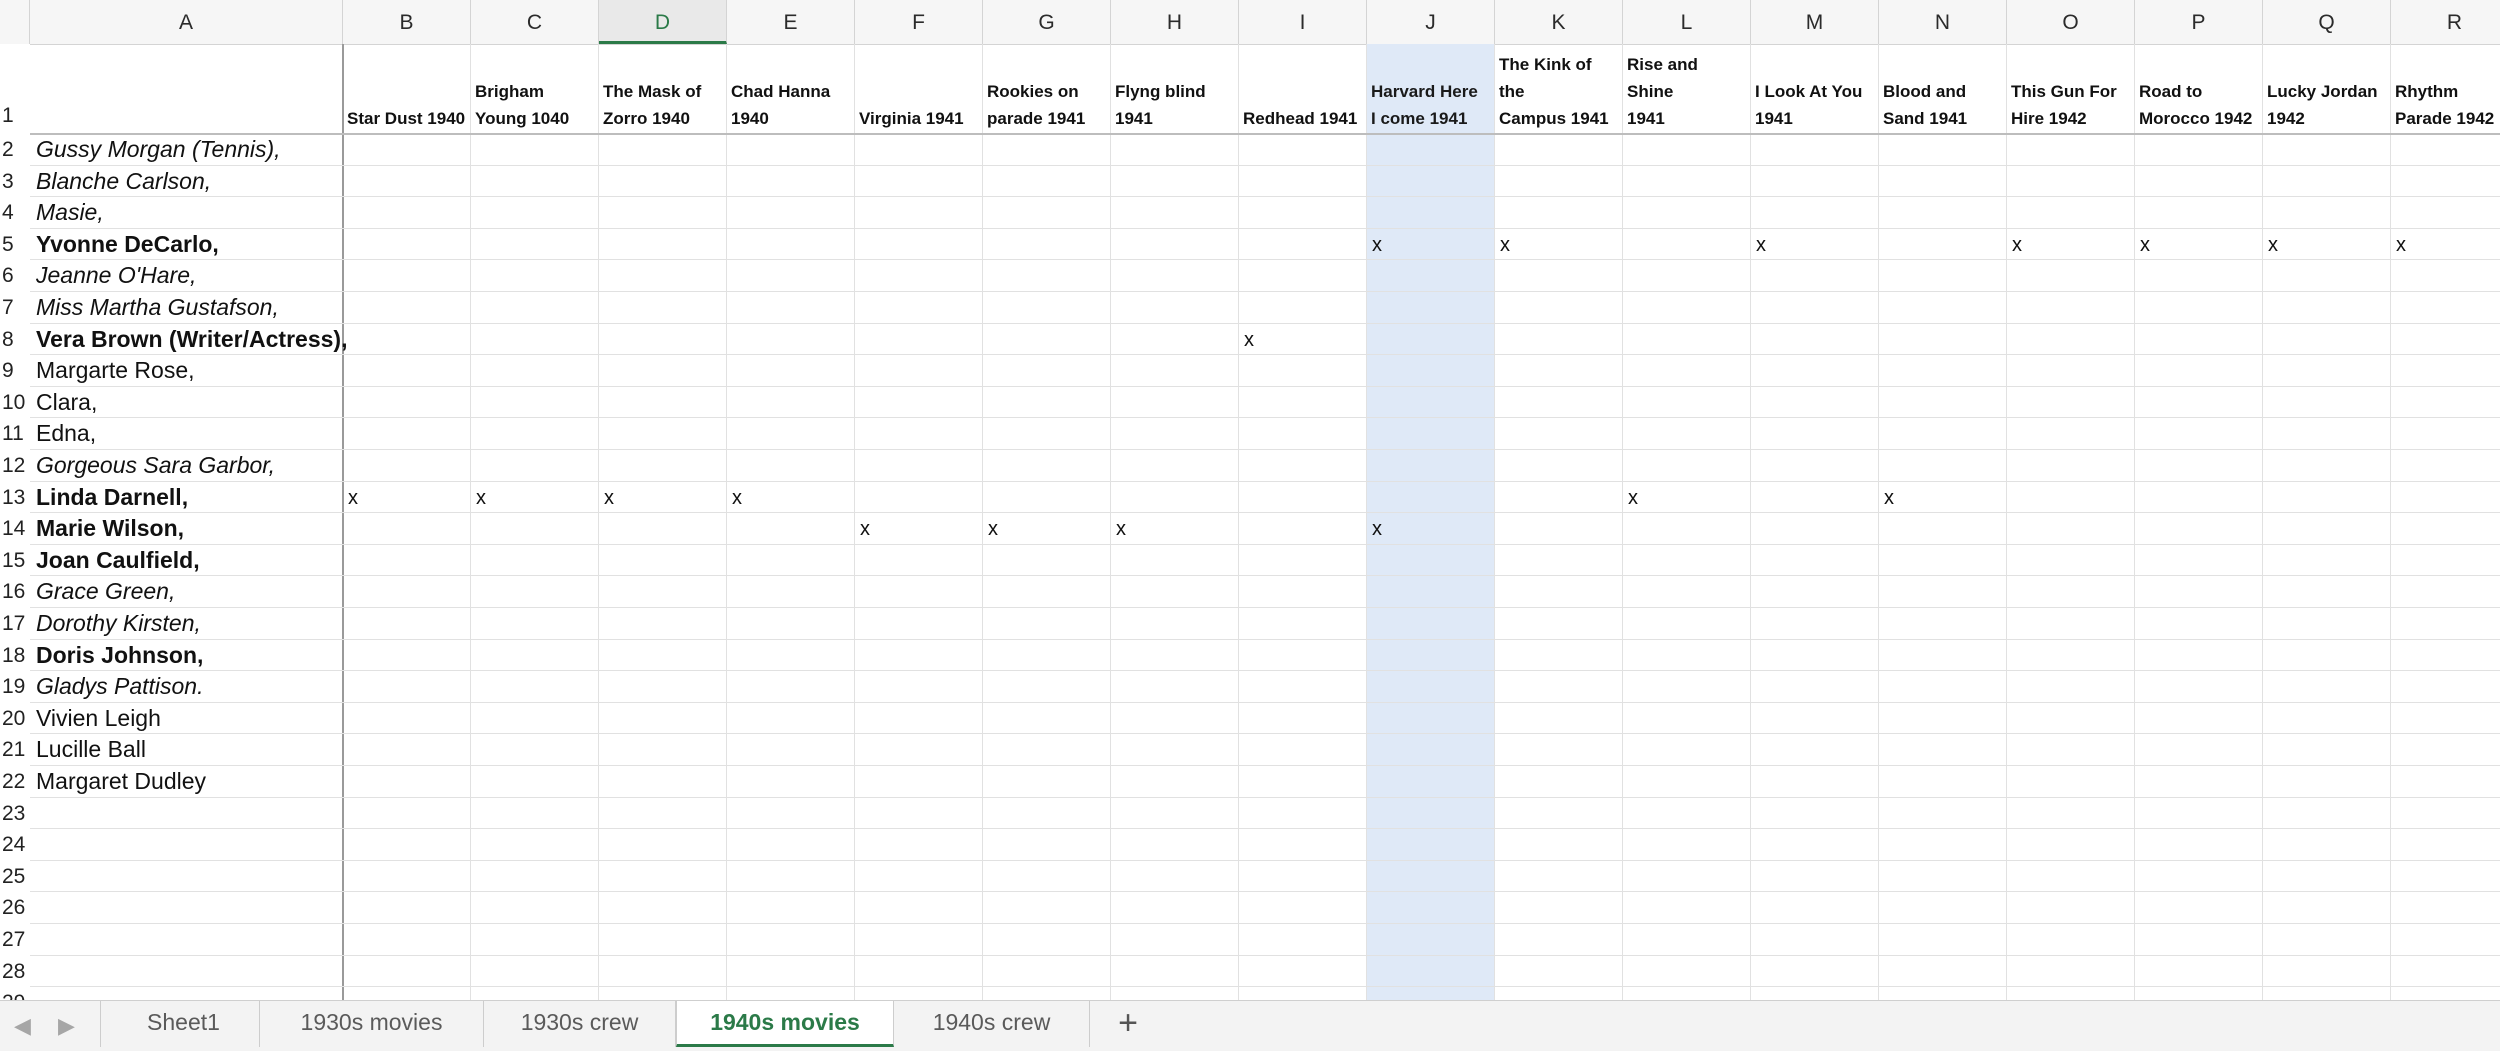  What do you see at coordinates (91, 749) in the screenshot?
I see `name-cell: Lucille Ball` at bounding box center [91, 749].